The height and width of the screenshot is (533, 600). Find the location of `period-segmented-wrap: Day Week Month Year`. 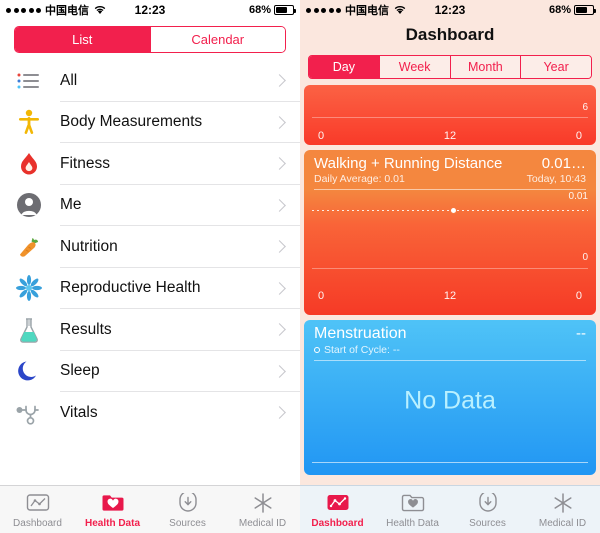

period-segmented-wrap: Day Week Month Year is located at coordinates (450, 67).